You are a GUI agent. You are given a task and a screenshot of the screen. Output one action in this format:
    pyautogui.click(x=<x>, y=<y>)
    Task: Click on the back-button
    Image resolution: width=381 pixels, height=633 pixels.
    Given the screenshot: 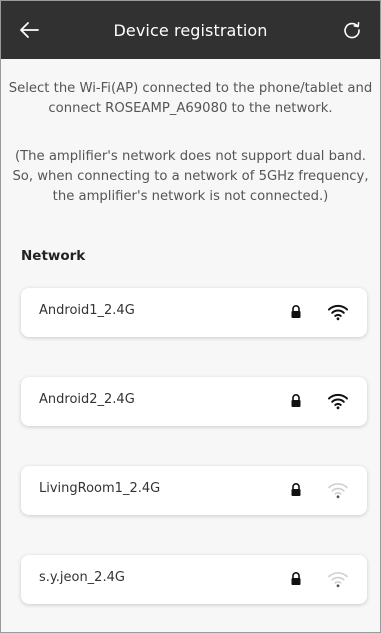 What is the action you would take?
    pyautogui.click(x=29, y=30)
    